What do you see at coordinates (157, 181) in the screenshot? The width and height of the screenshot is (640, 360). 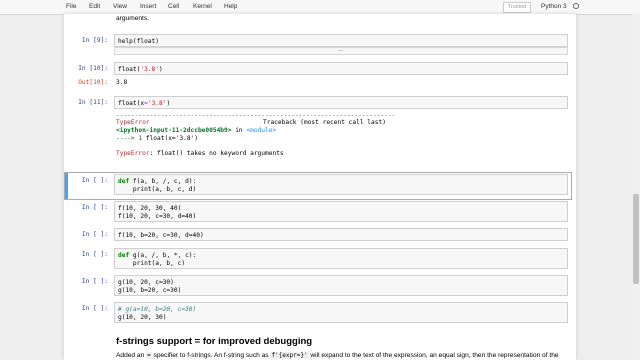 I see `cell-12-line-1: def f(a, b, /, c, d):` at bounding box center [157, 181].